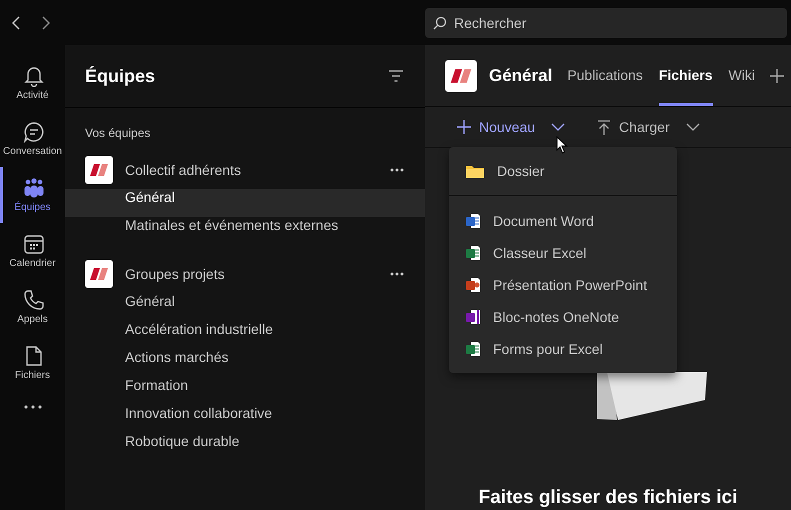 The height and width of the screenshot is (510, 791). I want to click on cursor-icon, so click(562, 145).